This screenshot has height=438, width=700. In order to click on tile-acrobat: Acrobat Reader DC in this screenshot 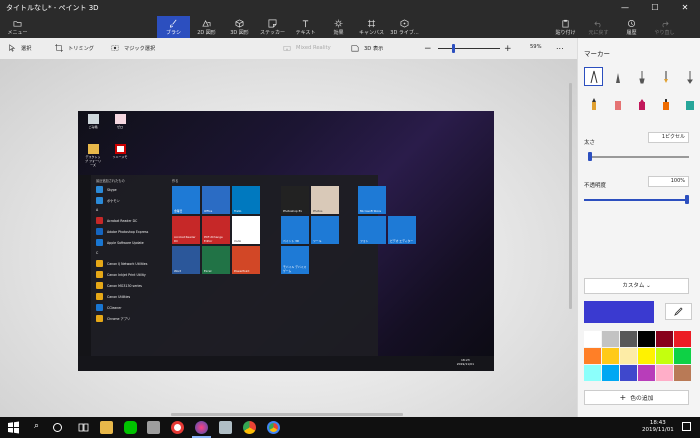, I will do `click(186, 230)`.